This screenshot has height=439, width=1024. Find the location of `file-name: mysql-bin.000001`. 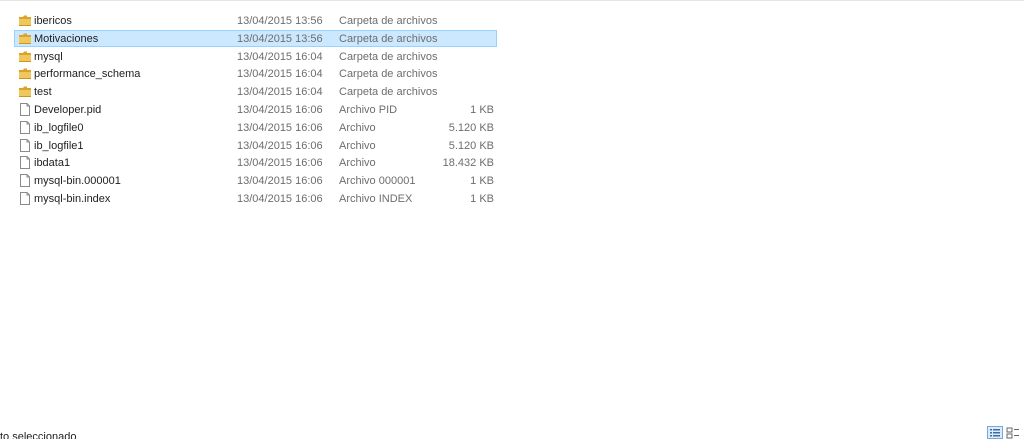

file-name: mysql-bin.000001 is located at coordinates (77, 181).